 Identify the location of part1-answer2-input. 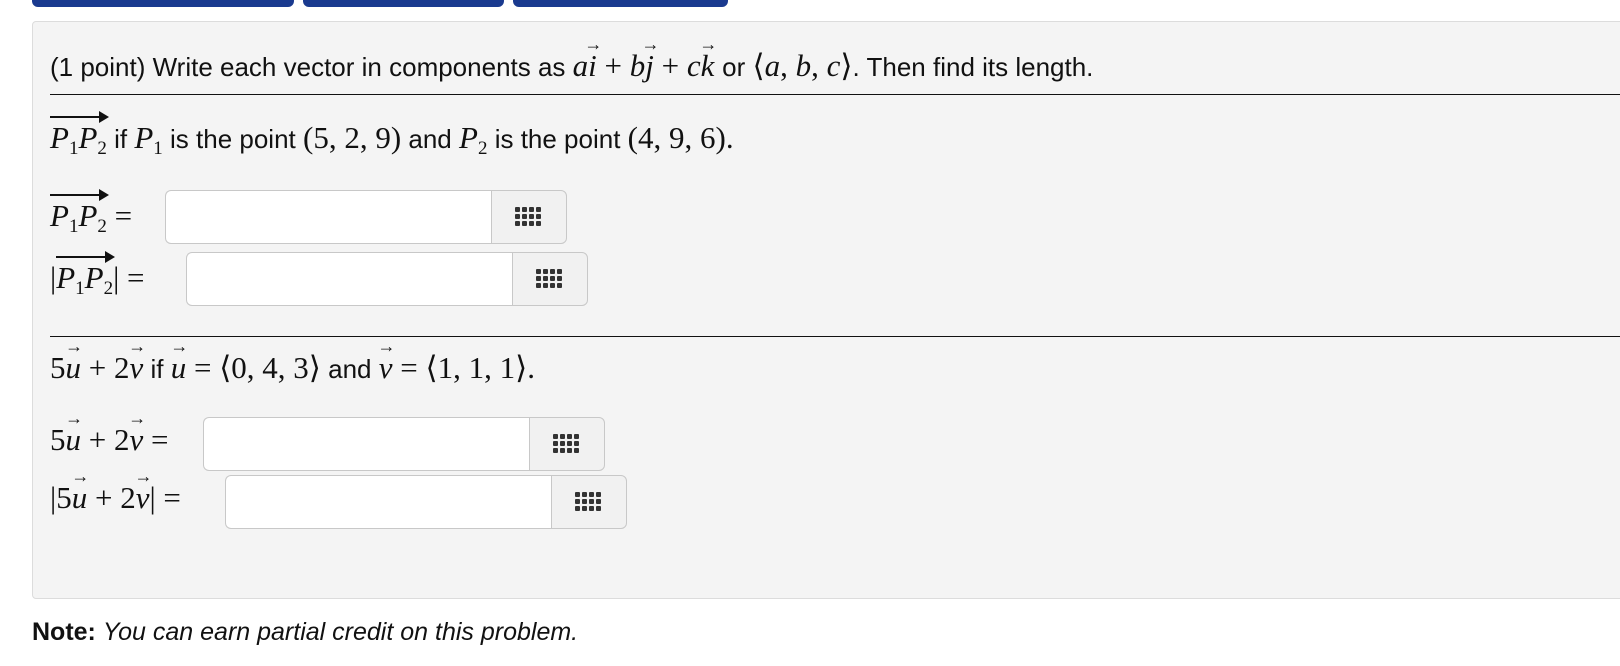
(349, 279).